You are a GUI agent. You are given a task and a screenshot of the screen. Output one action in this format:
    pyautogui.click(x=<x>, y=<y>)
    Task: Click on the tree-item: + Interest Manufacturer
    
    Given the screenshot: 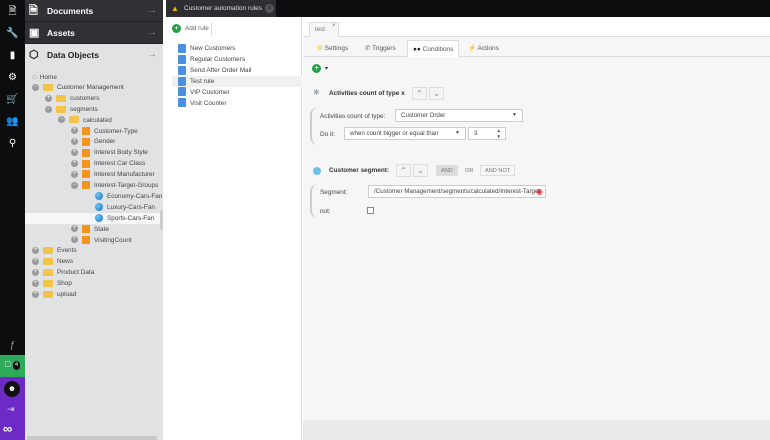 What is the action you would take?
    pyautogui.click(x=92, y=174)
    